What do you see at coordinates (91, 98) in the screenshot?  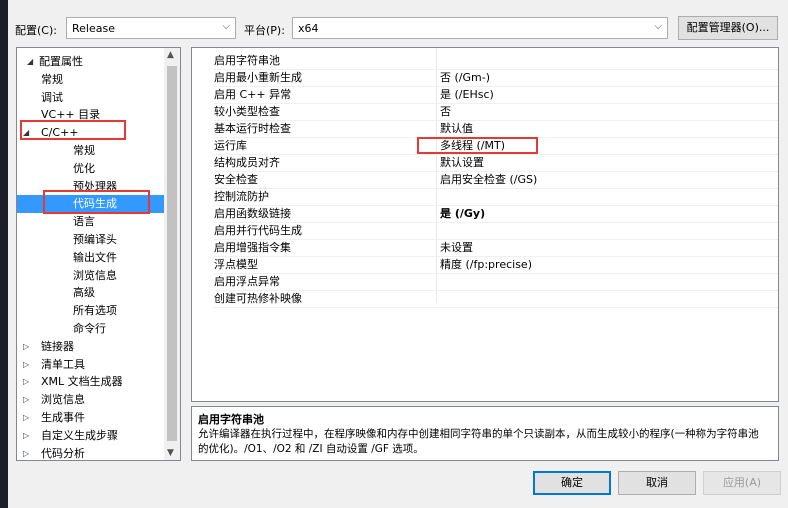 I see `tree-item: 调试` at bounding box center [91, 98].